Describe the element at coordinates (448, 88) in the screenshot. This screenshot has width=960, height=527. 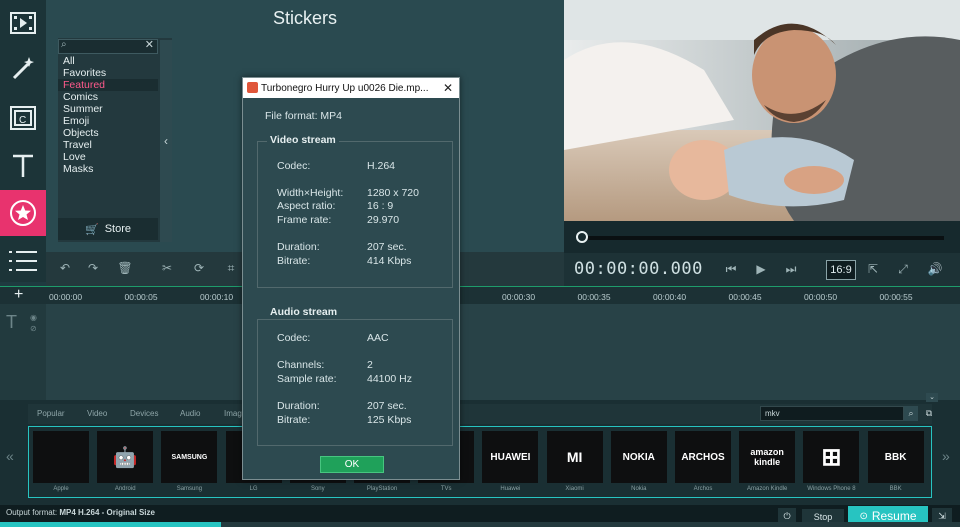
I see `close-icon: ✕` at that location.